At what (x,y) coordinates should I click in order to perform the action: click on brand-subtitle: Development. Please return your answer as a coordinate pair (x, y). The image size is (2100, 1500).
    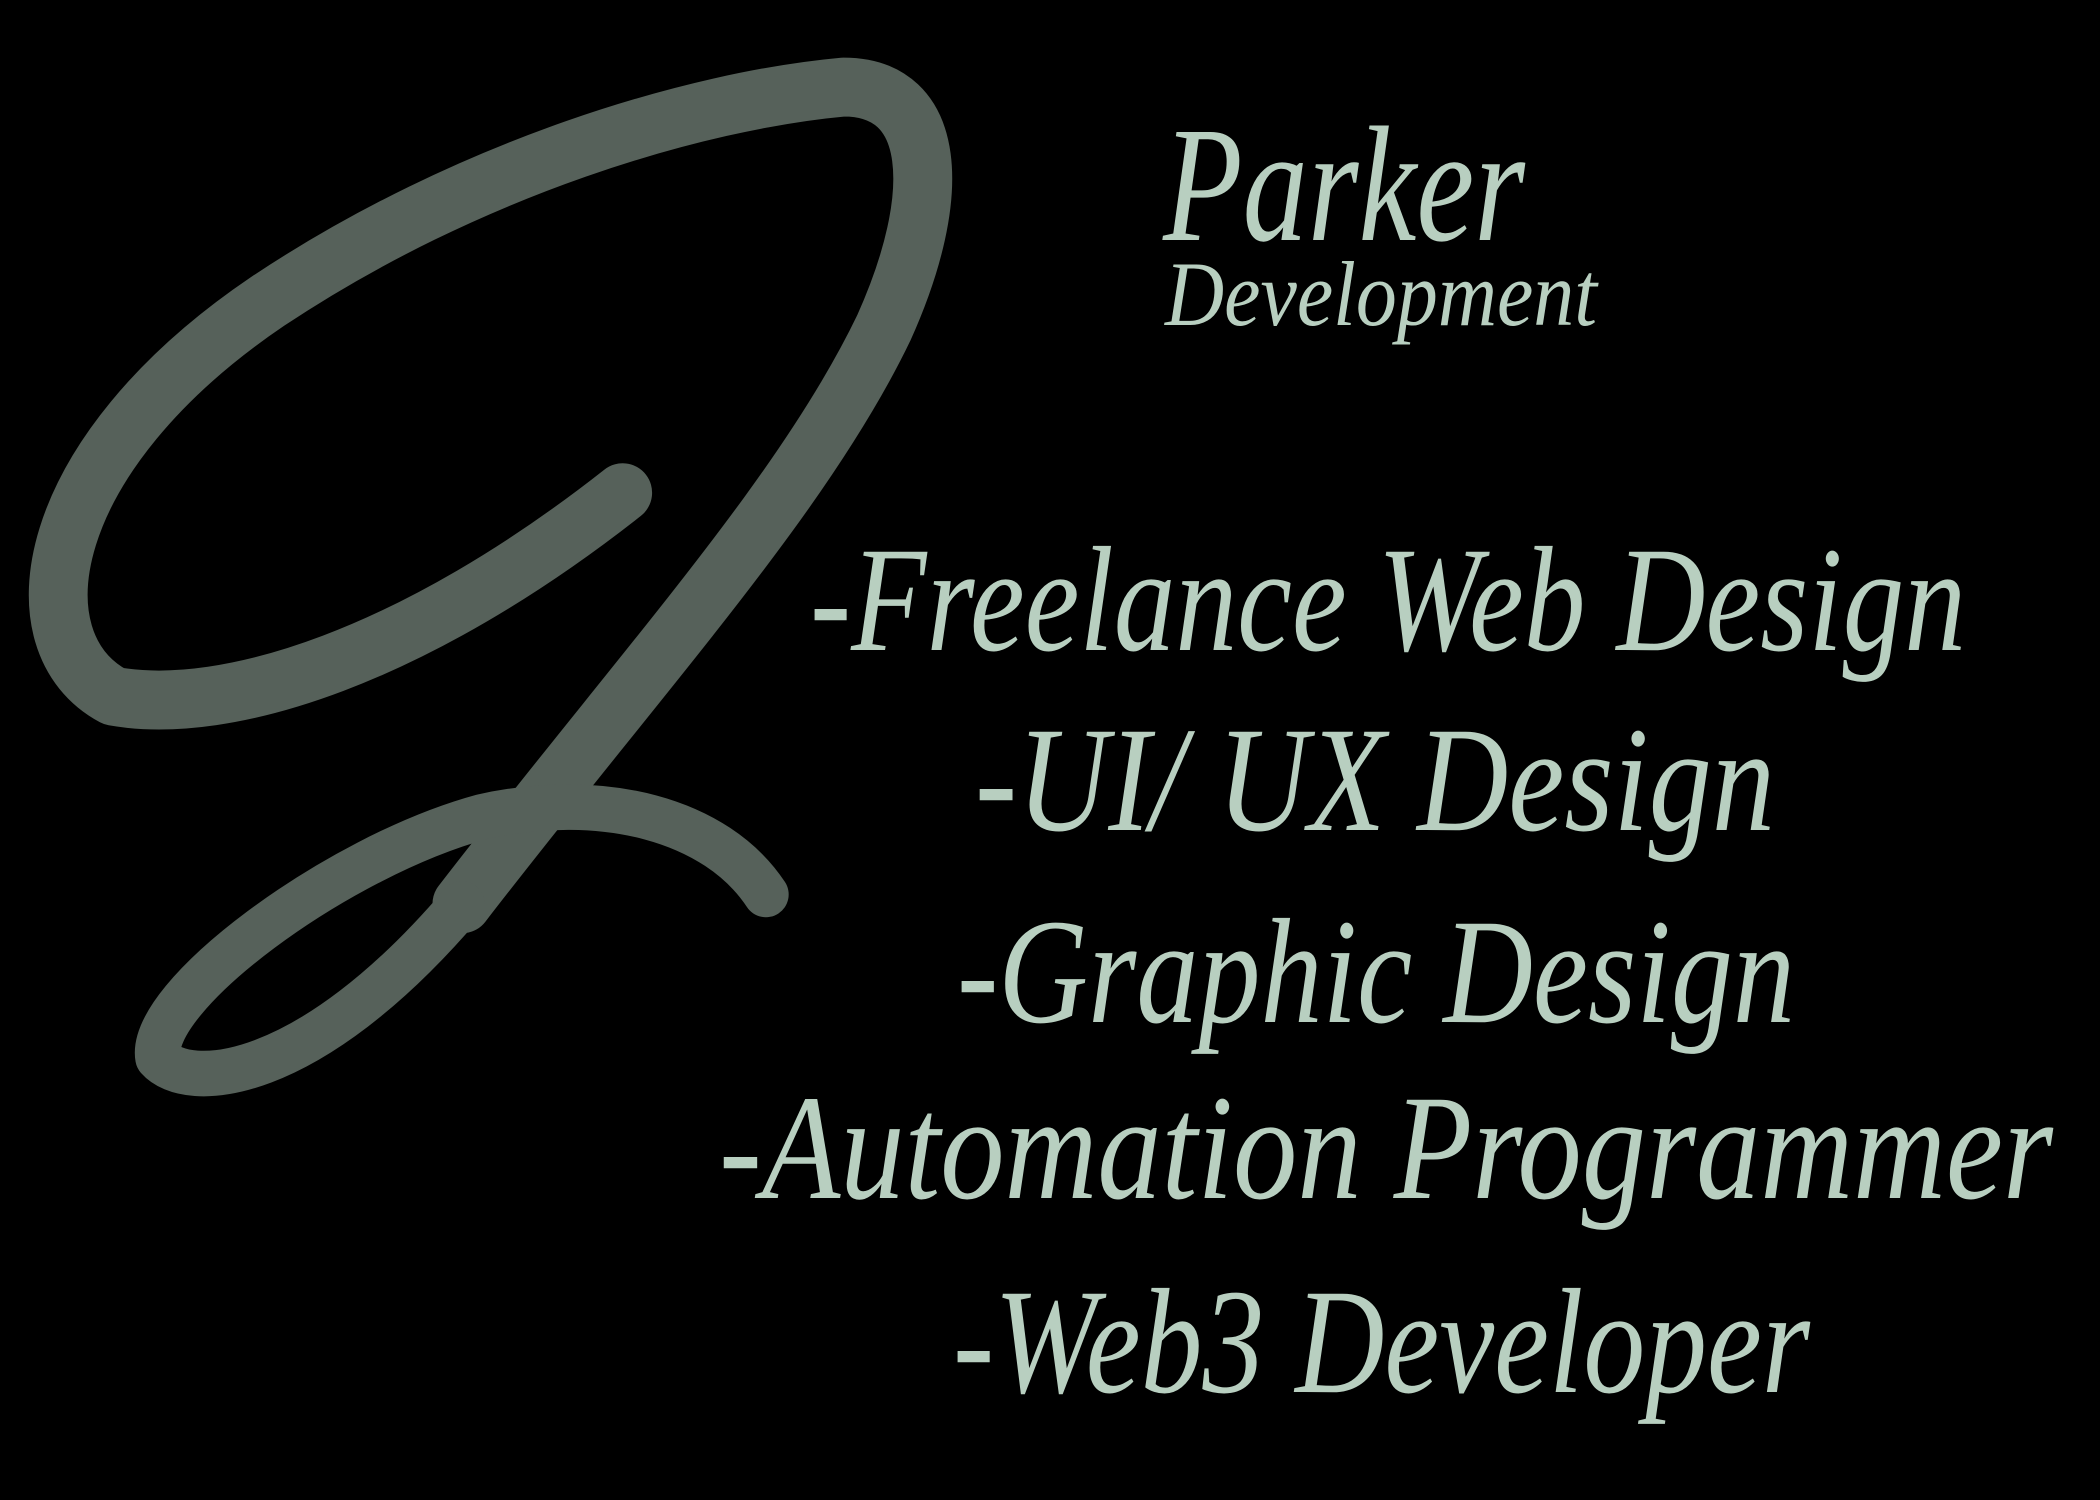
    Looking at the image, I should click on (1381, 294).